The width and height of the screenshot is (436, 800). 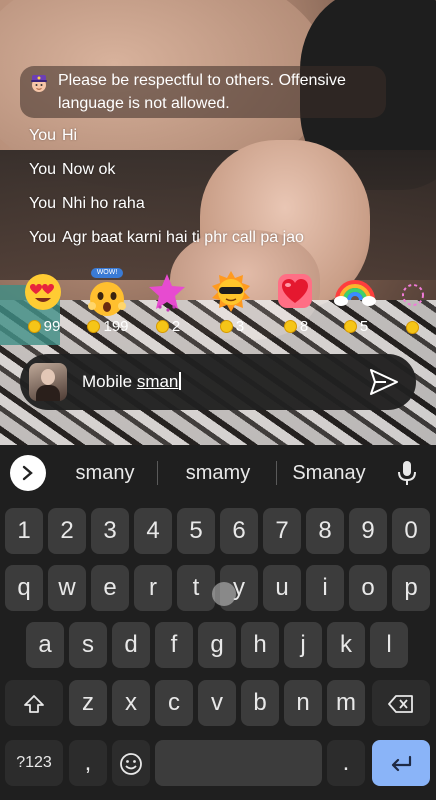 I want to click on shift-key, so click(x=34, y=703).